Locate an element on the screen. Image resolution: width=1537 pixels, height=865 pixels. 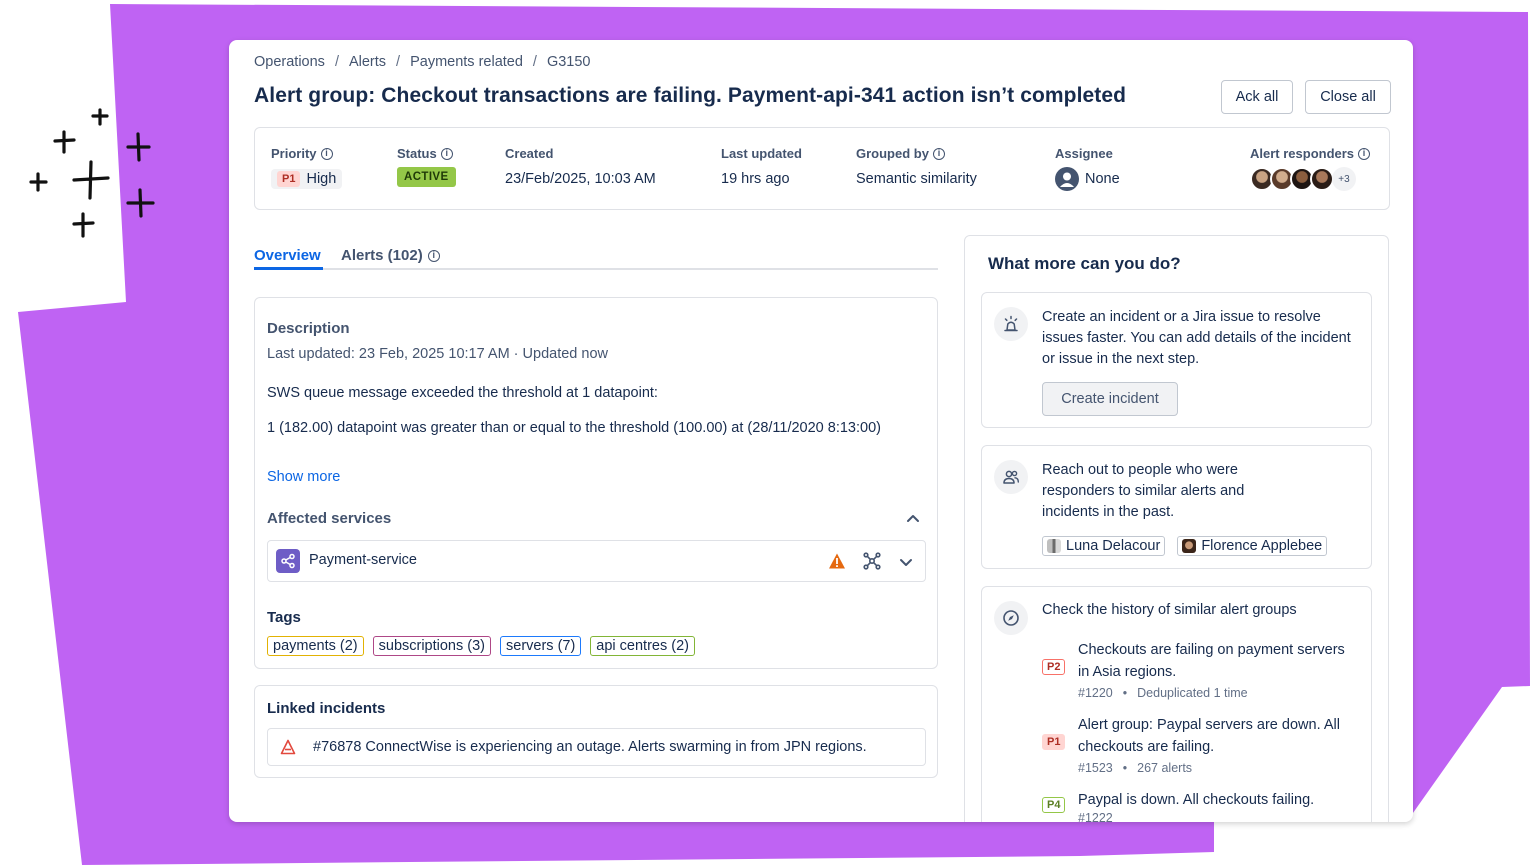
responders-label: Alert responders is located at coordinates (1302, 153).